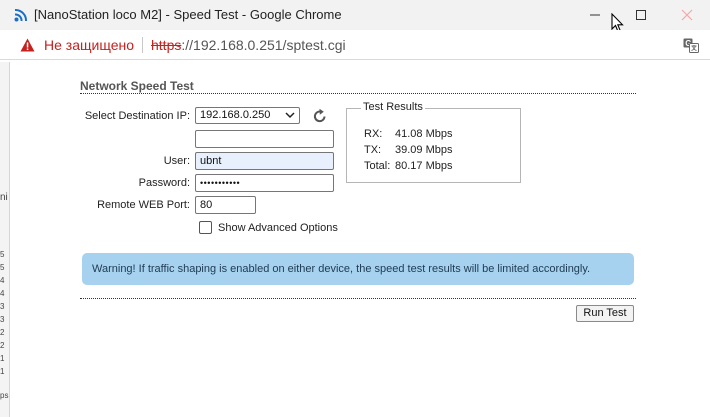 The width and height of the screenshot is (710, 417). Describe the element at coordinates (320, 115) in the screenshot. I see `refresh-icon` at that location.